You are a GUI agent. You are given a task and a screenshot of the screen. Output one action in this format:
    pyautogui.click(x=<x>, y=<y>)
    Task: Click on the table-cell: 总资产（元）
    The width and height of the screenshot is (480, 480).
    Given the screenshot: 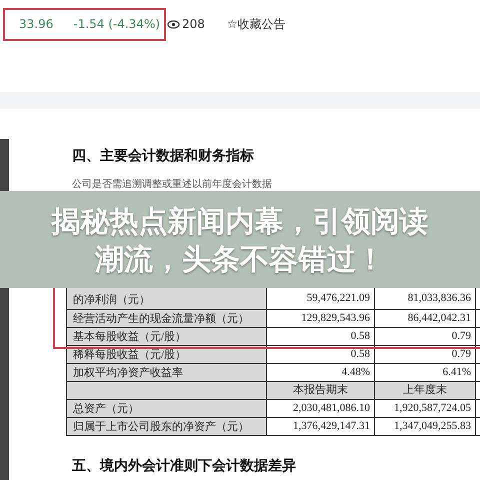 What is the action you would take?
    pyautogui.click(x=167, y=408)
    